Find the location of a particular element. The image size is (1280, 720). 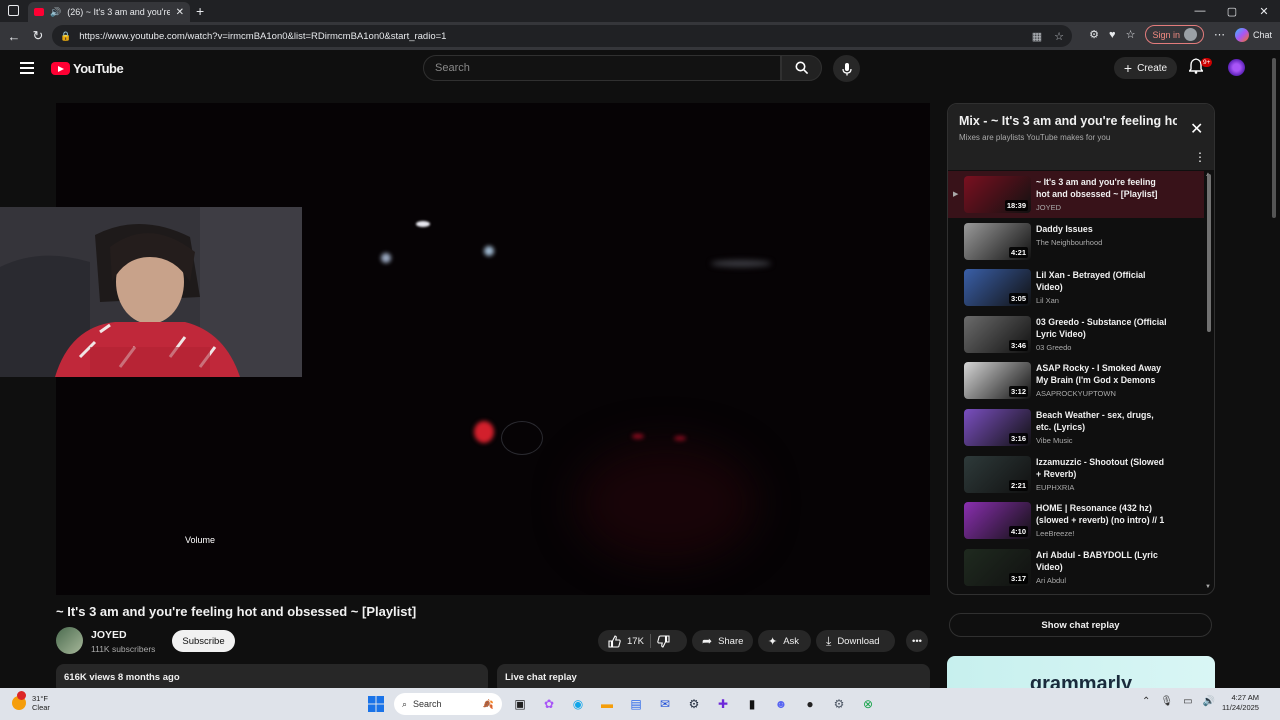

app-available-icon: ▦ is located at coordinates (1037, 36).